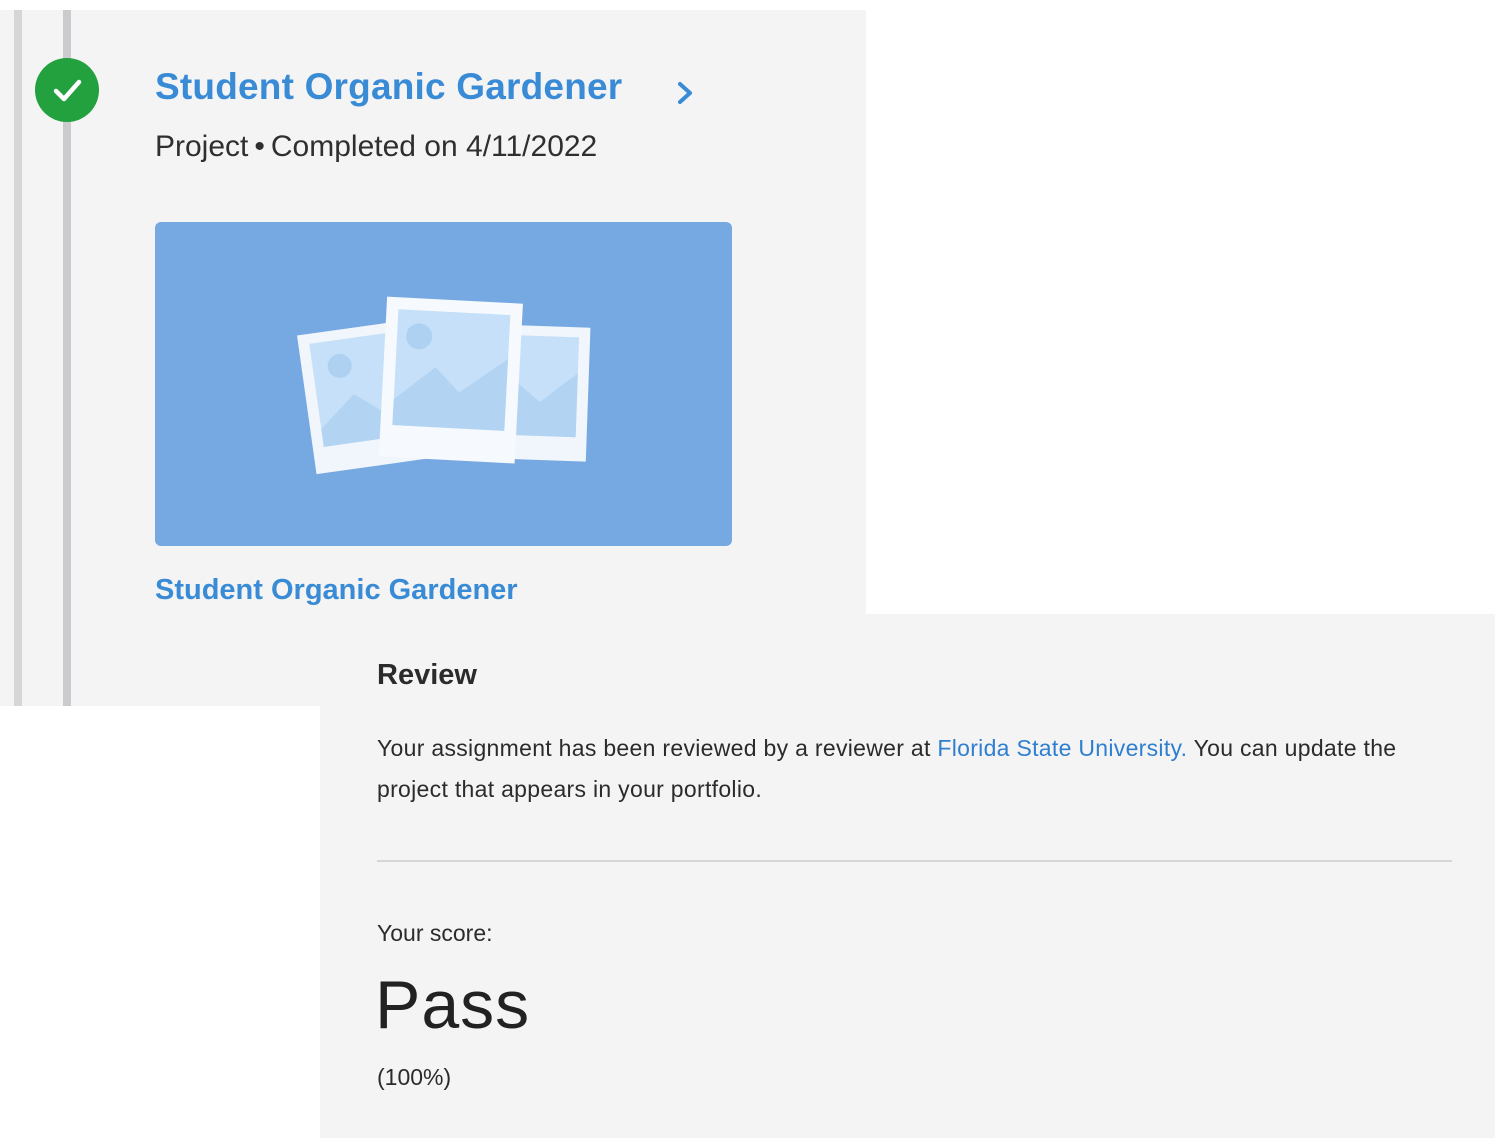 The width and height of the screenshot is (1500, 1138). I want to click on score-value: Pass, so click(453, 1005).